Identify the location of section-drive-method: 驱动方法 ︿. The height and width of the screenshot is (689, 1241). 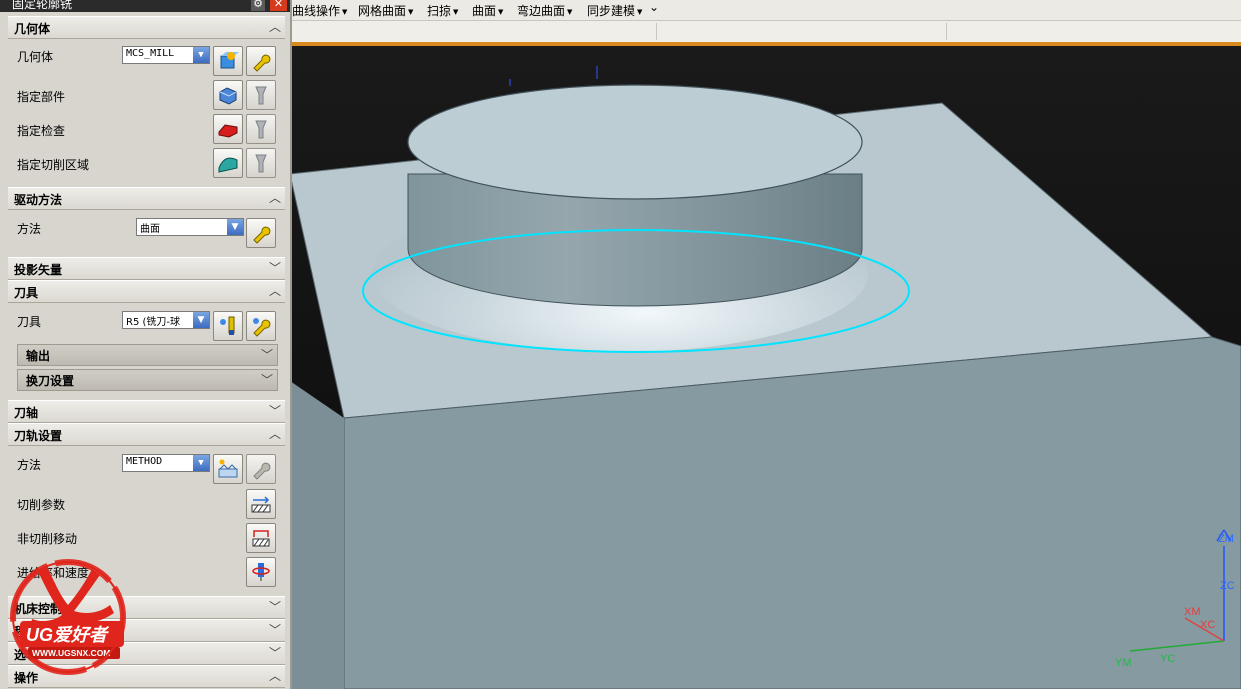
(146, 198).